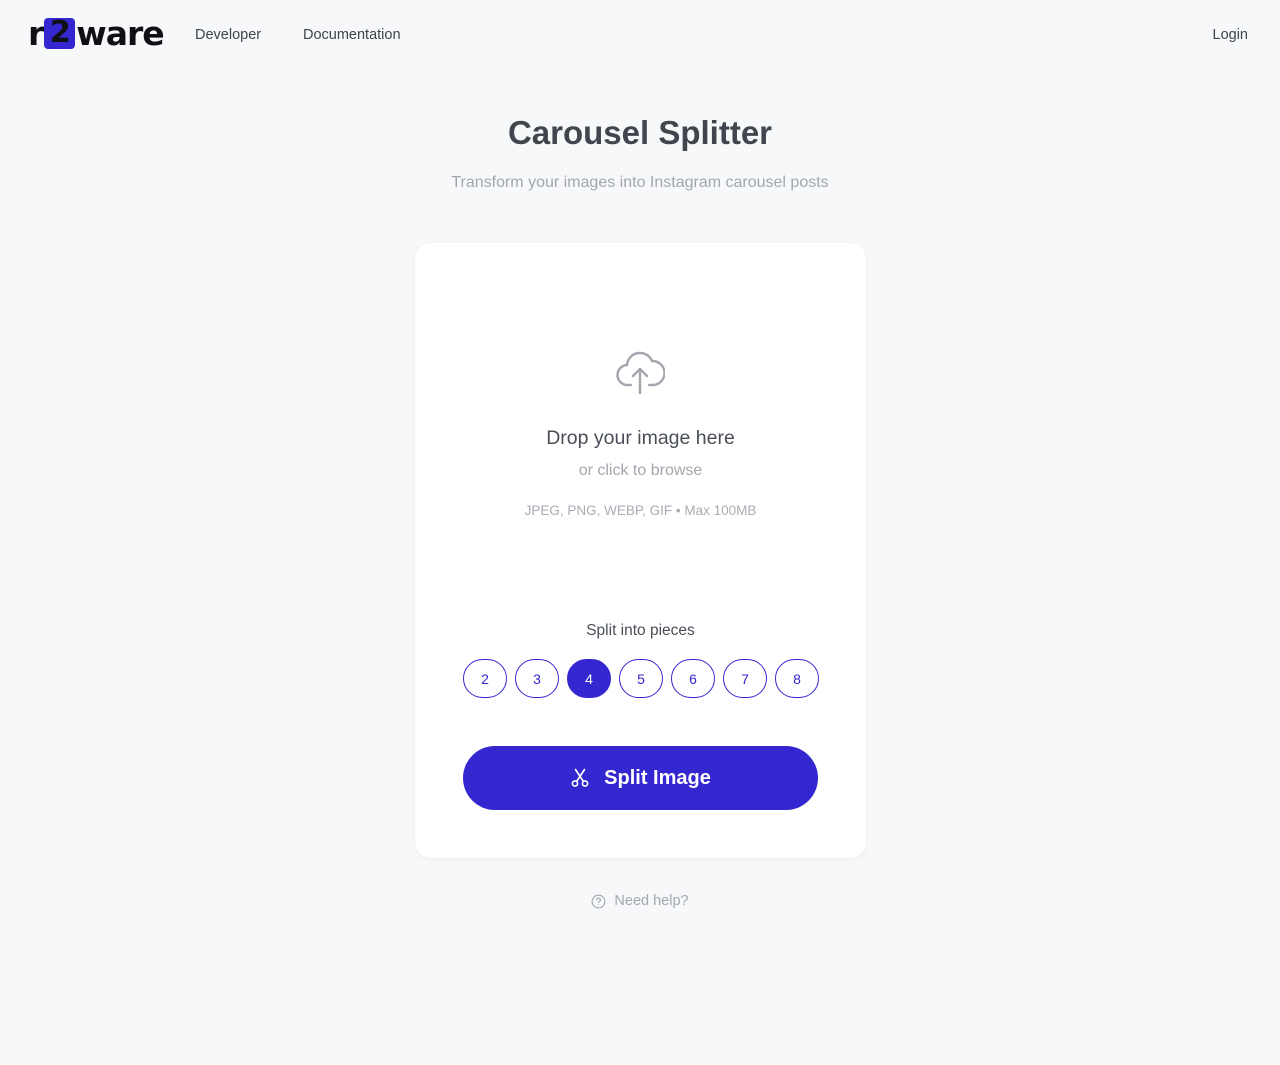 This screenshot has width=1280, height=1065. What do you see at coordinates (745, 678) in the screenshot?
I see `piece-option-7: 7` at bounding box center [745, 678].